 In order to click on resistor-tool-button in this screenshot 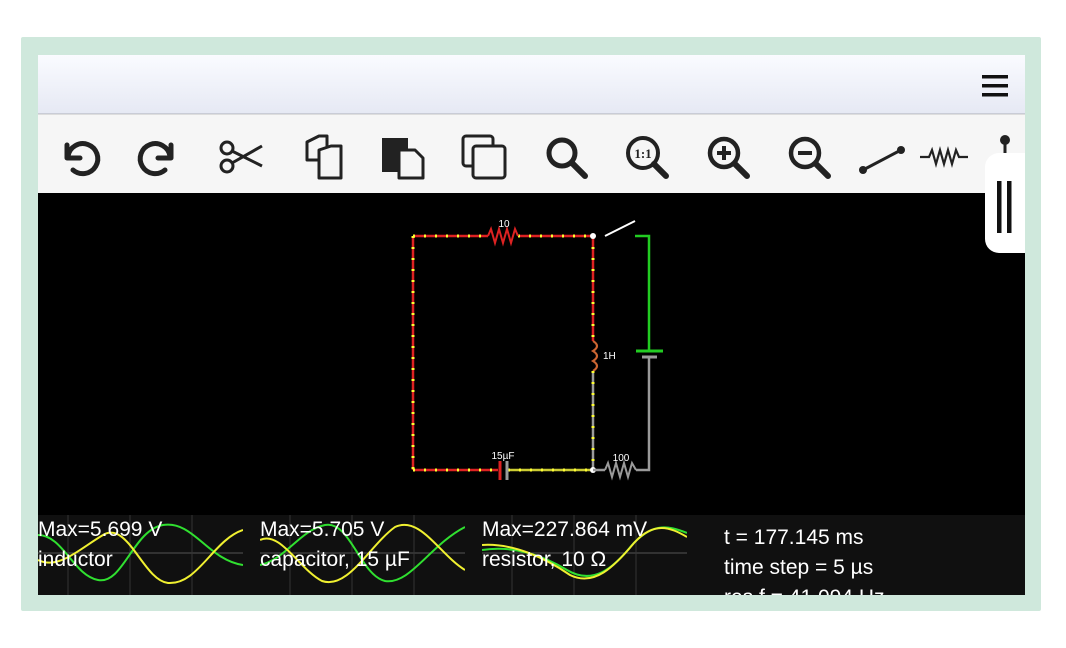, I will do `click(944, 157)`.